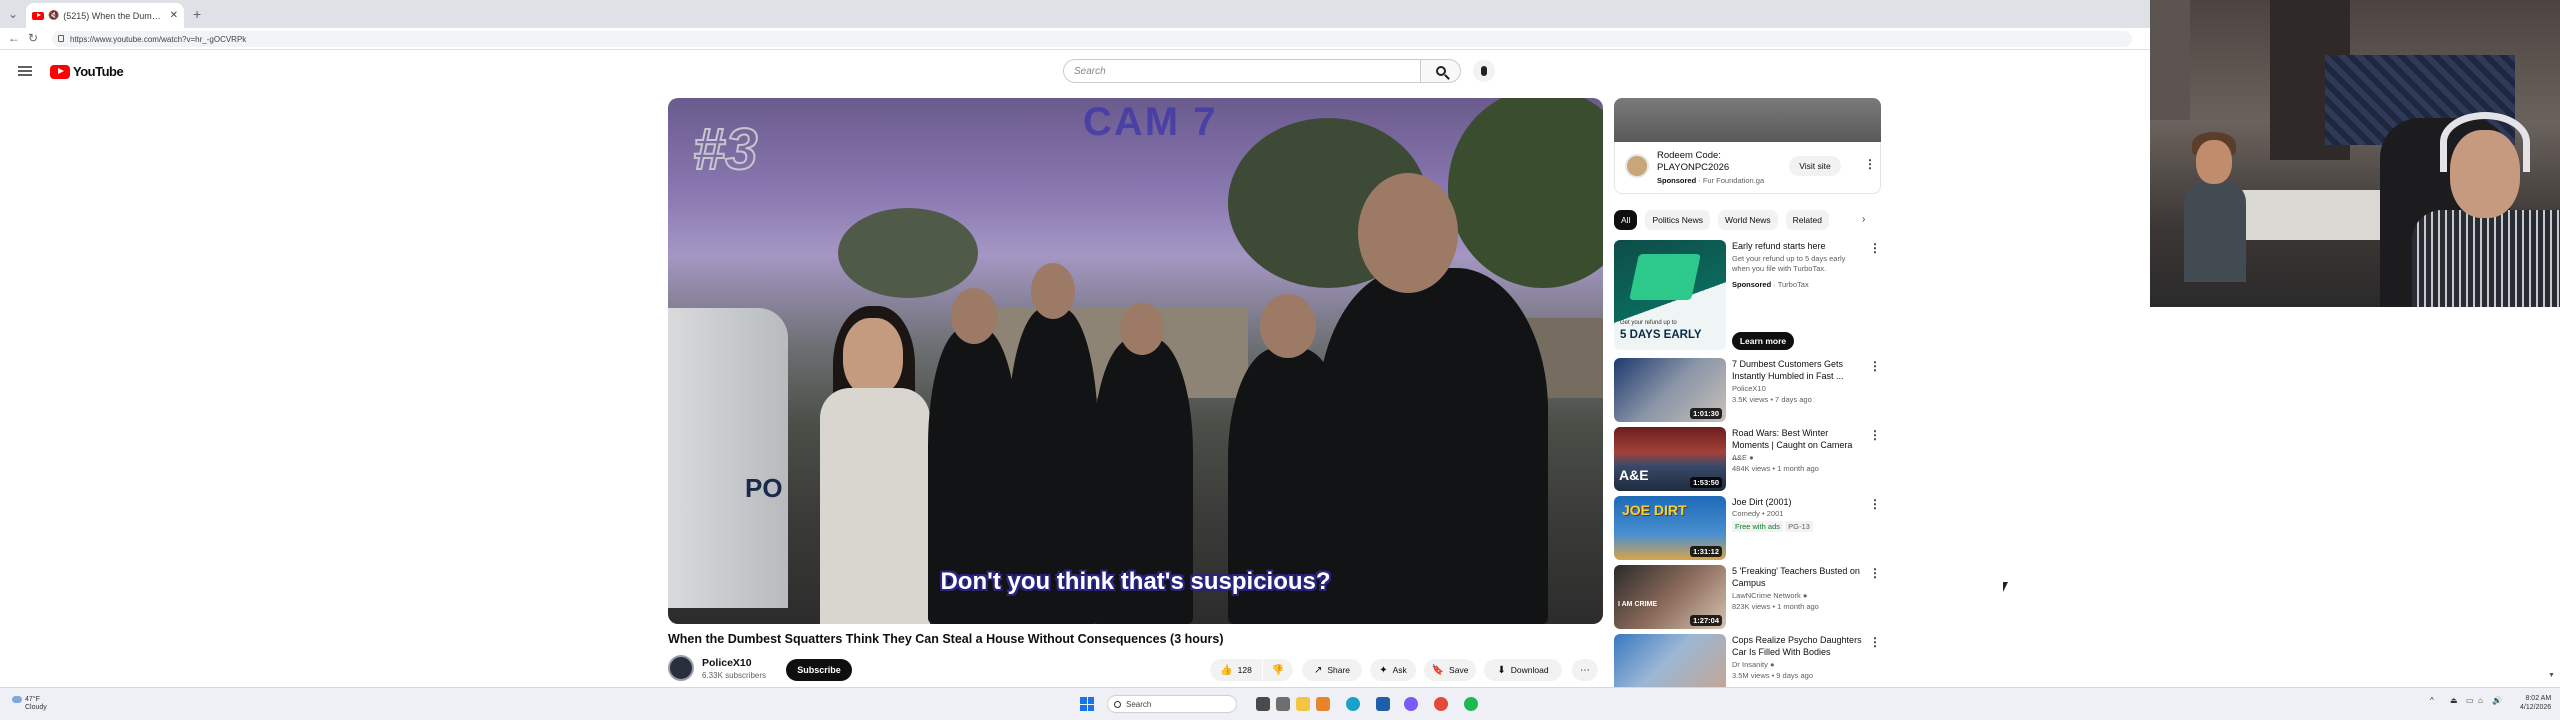 This screenshot has width=2560, height=720. Describe the element at coordinates (1796, 577) in the screenshot. I see `recommendation-title: 5 'Freaking' Teachers Busted on Campus` at that location.